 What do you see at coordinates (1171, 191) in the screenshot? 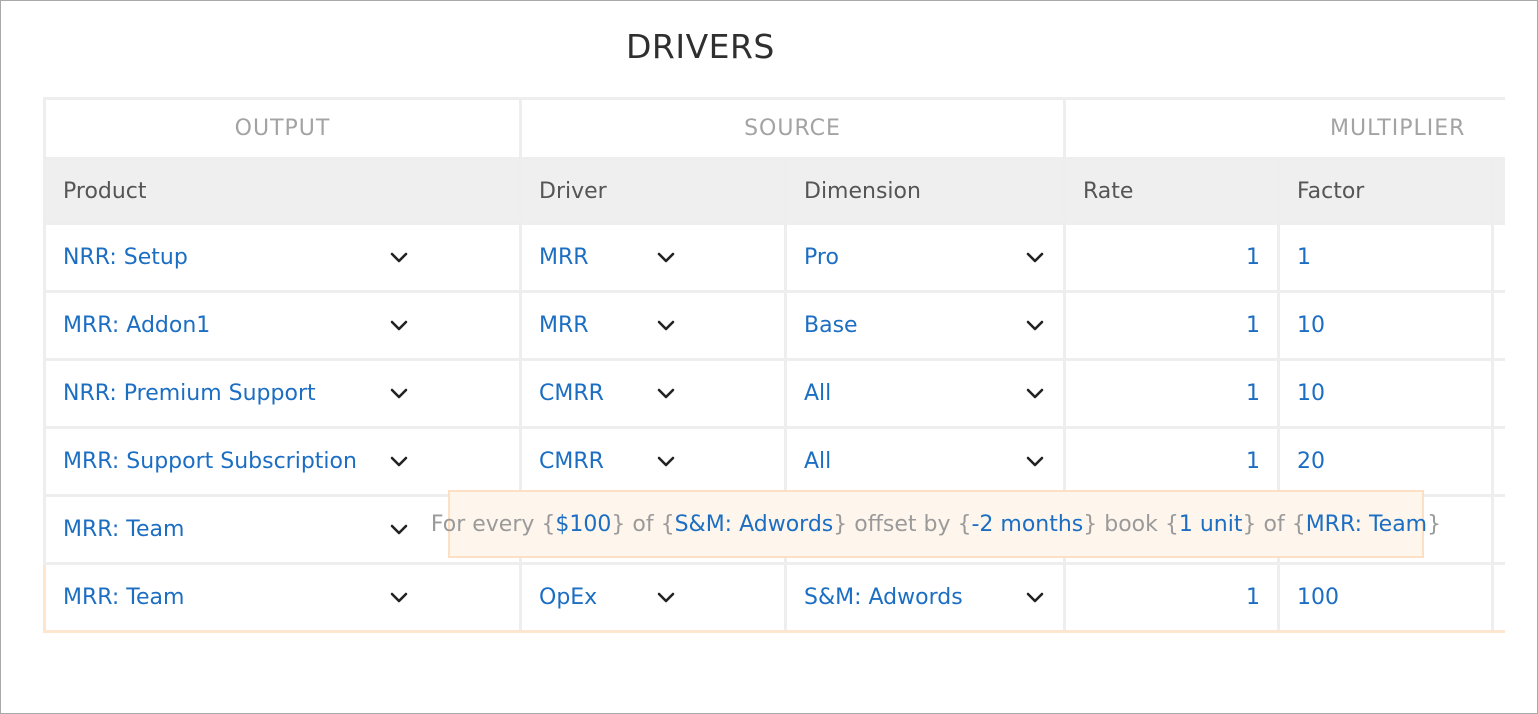
I see `col-header-rate: Rate` at bounding box center [1171, 191].